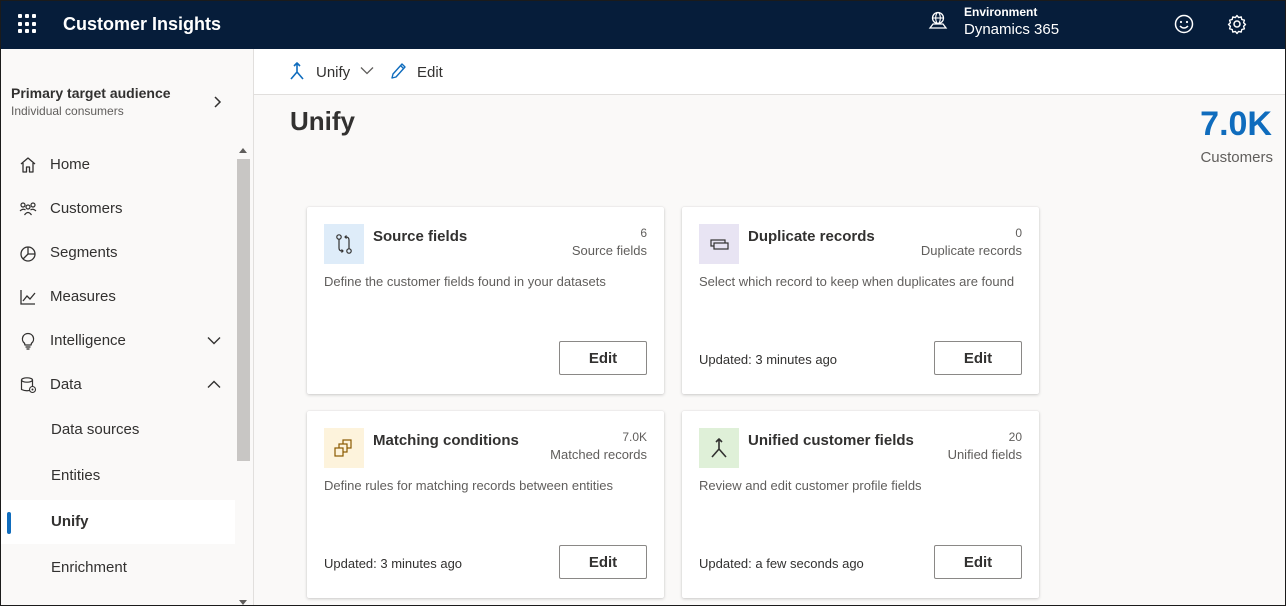  What do you see at coordinates (118, 297) in the screenshot?
I see `nav-item-measures: Measures` at bounding box center [118, 297].